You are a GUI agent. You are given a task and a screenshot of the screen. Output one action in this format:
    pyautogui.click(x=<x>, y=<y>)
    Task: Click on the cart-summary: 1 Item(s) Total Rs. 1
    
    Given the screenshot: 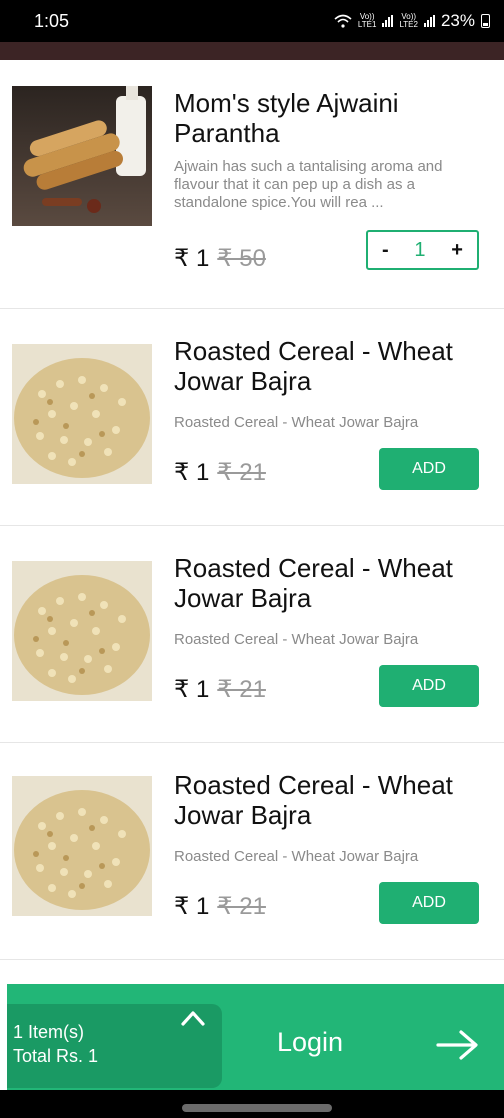 What is the action you would take?
    pyautogui.click(x=114, y=1046)
    